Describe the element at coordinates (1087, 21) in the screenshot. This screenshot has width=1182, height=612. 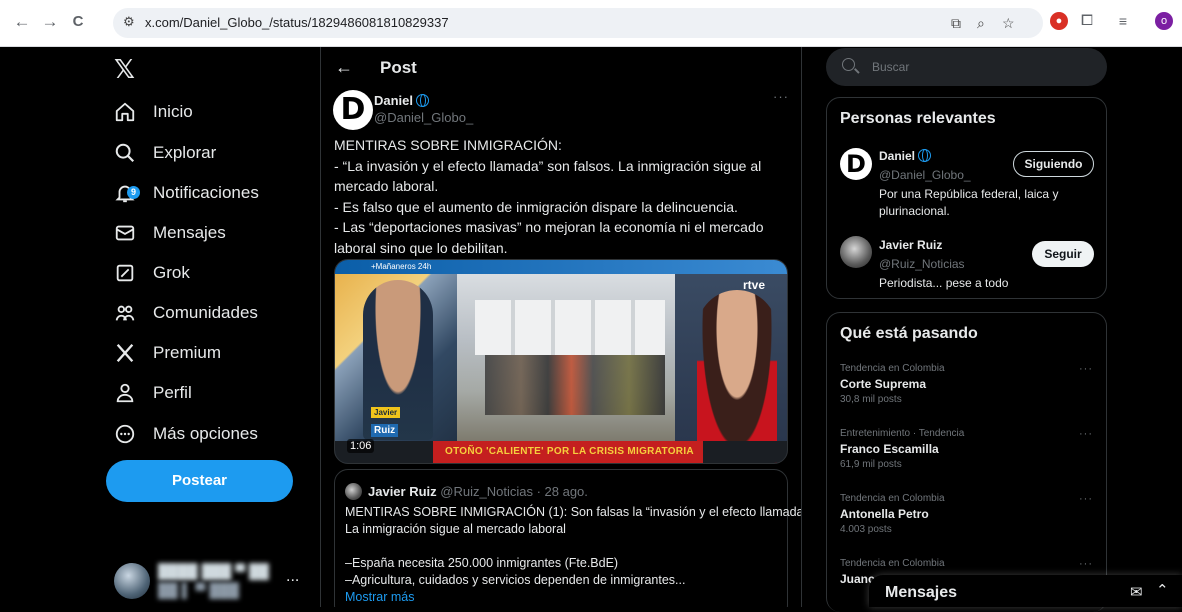
I see `extensions-puzzle-icon: ⧠` at that location.